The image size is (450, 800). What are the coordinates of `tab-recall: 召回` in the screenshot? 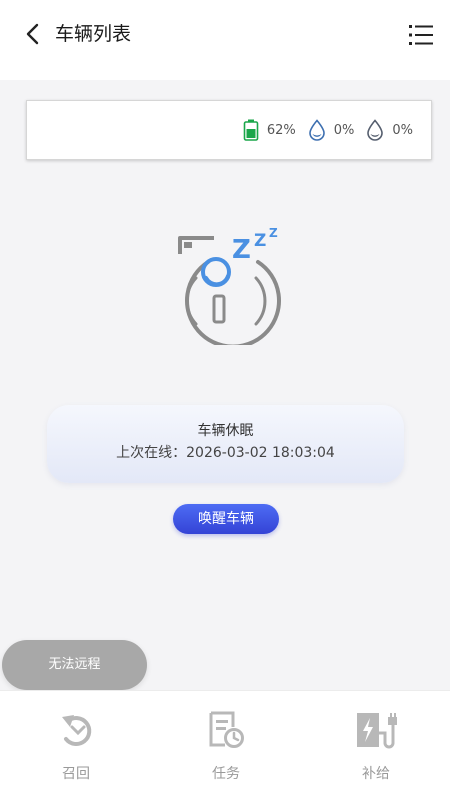 It's located at (76, 747).